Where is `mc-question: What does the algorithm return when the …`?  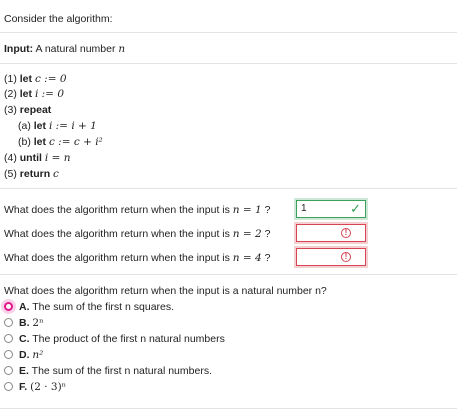
mc-question: What does the algorithm return when the … is located at coordinates (165, 291).